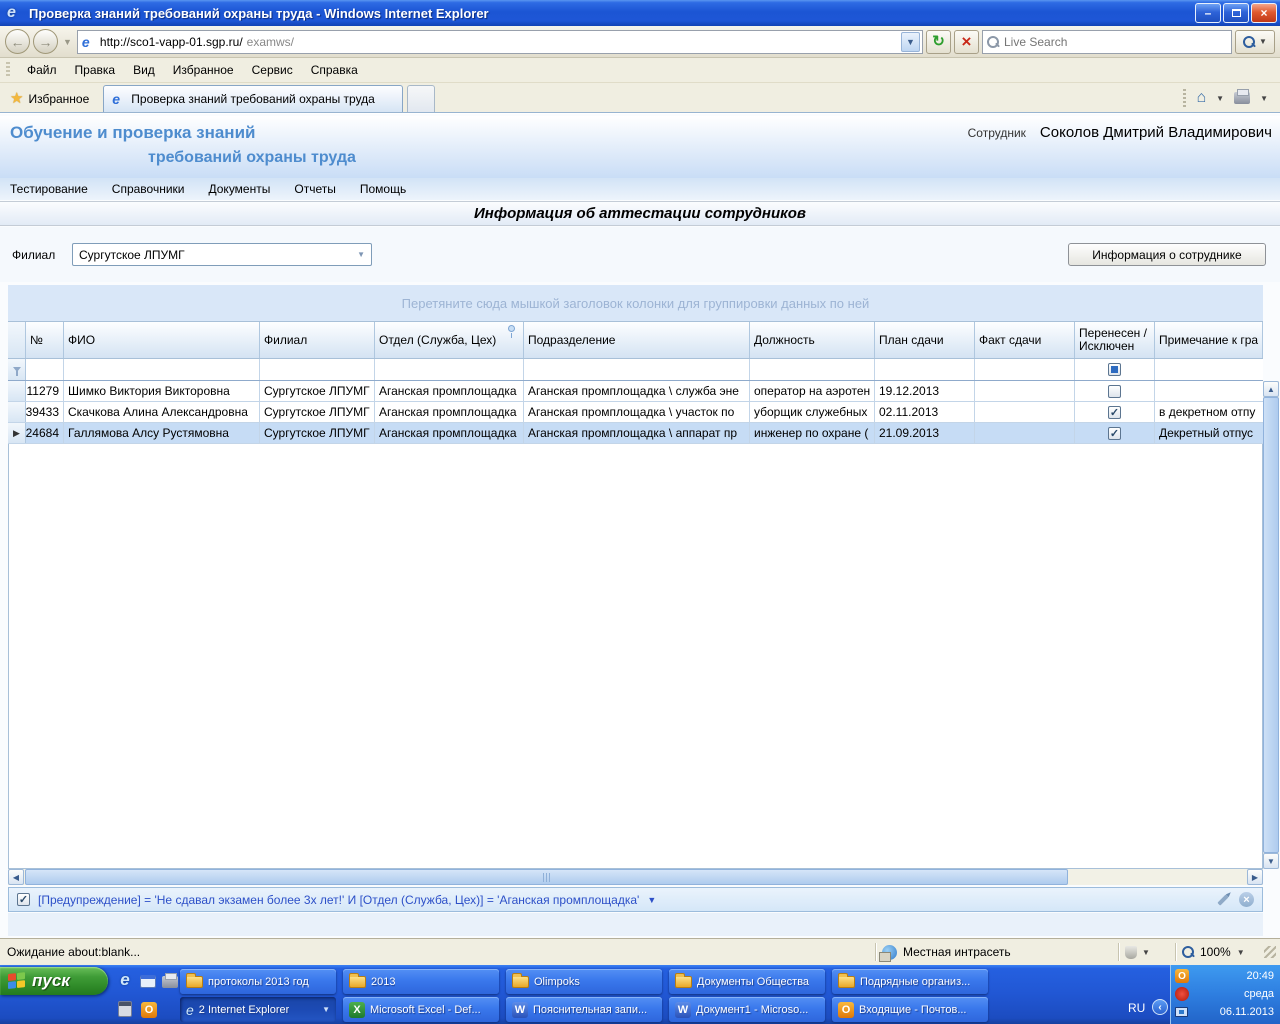  I want to click on taskbar-button-folder-protokoly: протоколы 2013 год, so click(258, 981).